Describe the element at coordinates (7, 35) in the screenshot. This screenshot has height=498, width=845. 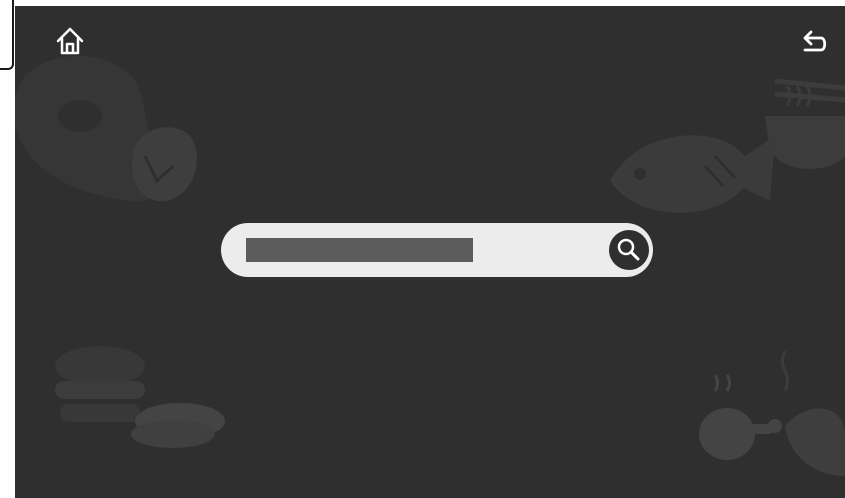
I see `bezel-corner` at that location.